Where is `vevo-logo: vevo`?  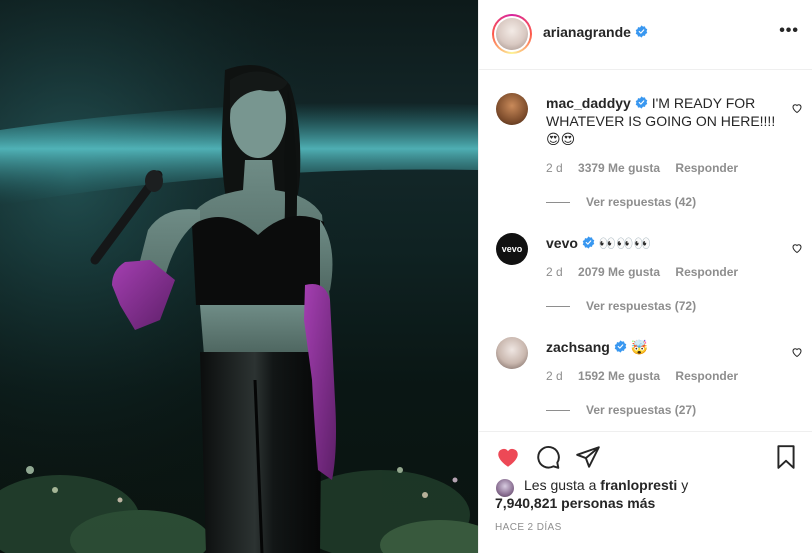 vevo-logo: vevo is located at coordinates (512, 249).